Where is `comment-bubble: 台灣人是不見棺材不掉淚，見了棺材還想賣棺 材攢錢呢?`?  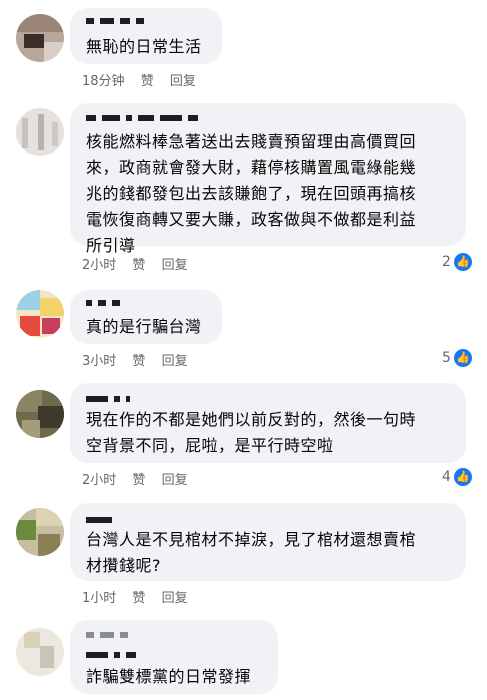 comment-bubble: 台灣人是不見棺材不掉淚，見了棺材還想賣棺 材攢錢呢? is located at coordinates (268, 542).